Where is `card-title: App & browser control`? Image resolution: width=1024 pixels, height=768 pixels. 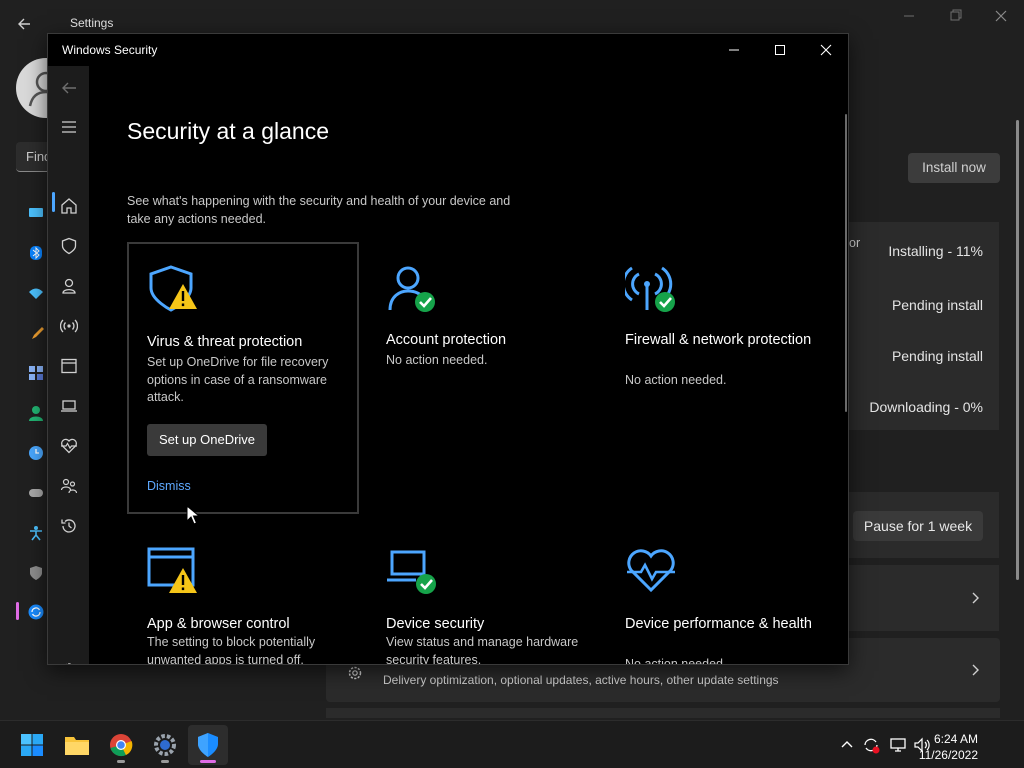 card-title: App & browser control is located at coordinates (218, 624).